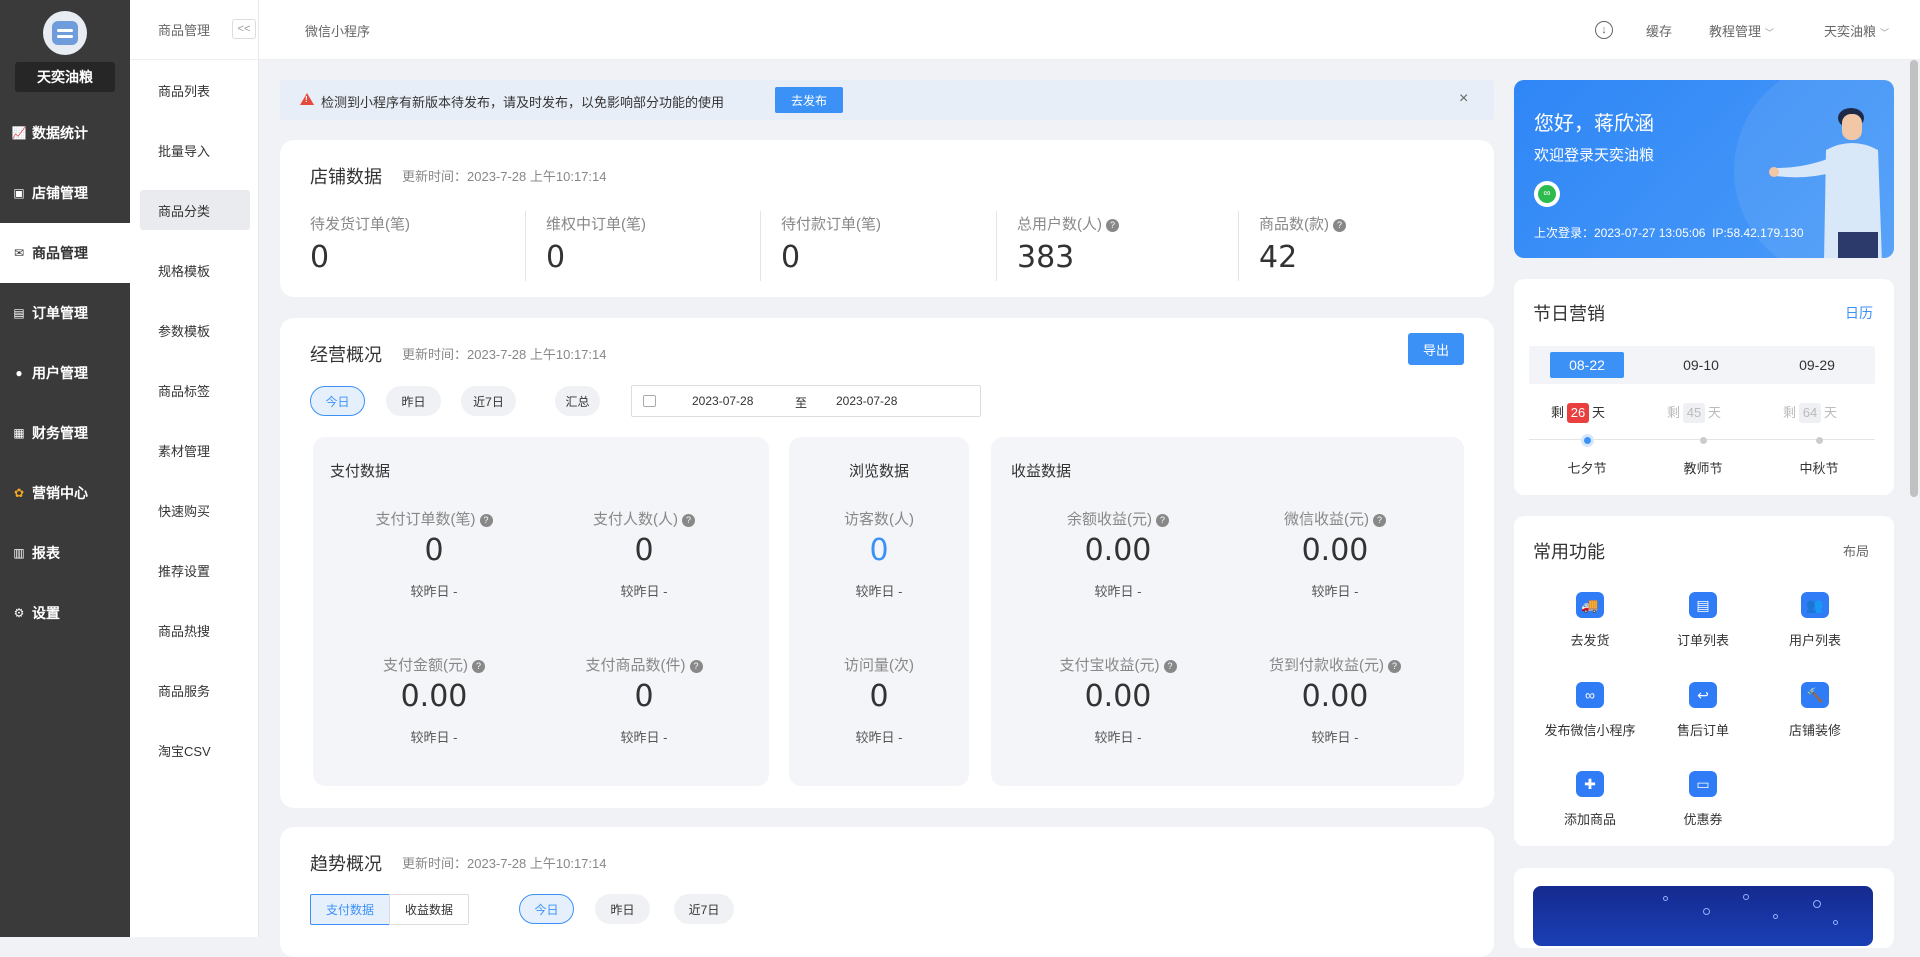  Describe the element at coordinates (46, 613) in the screenshot. I see `sidebar-item-label: 设置` at that location.